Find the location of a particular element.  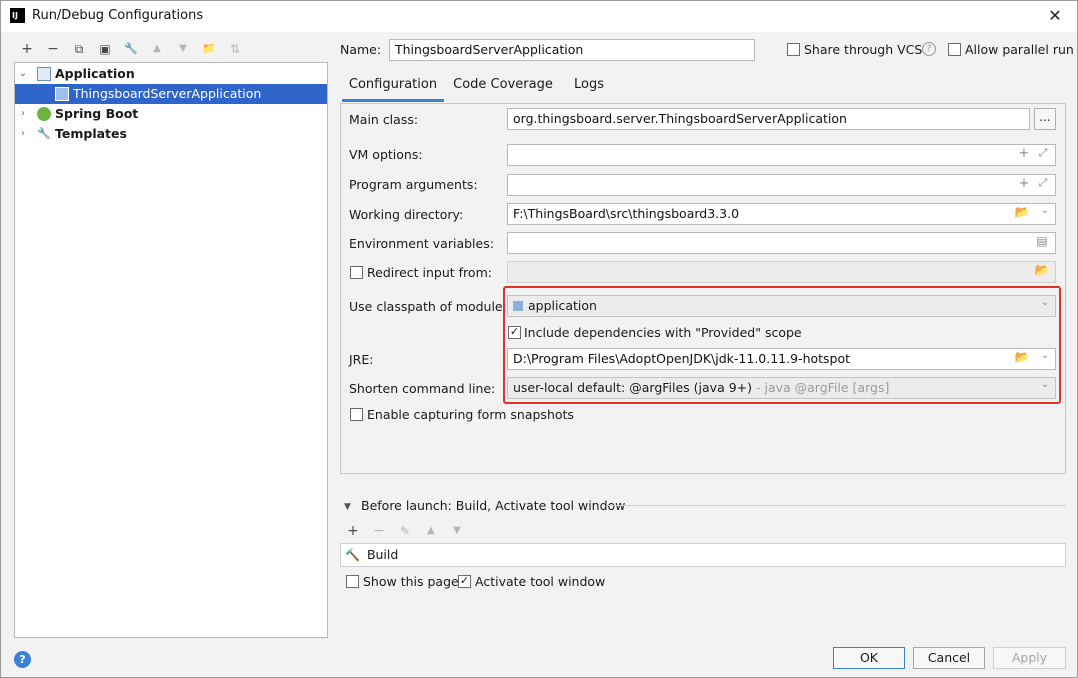

document-icon: ▤ is located at coordinates (1042, 241).